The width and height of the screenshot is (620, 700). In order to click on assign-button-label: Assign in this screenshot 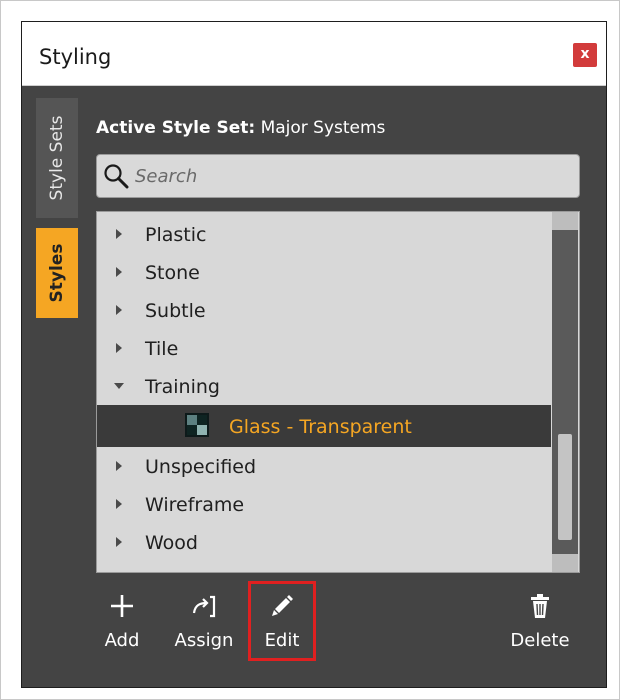, I will do `click(204, 640)`.